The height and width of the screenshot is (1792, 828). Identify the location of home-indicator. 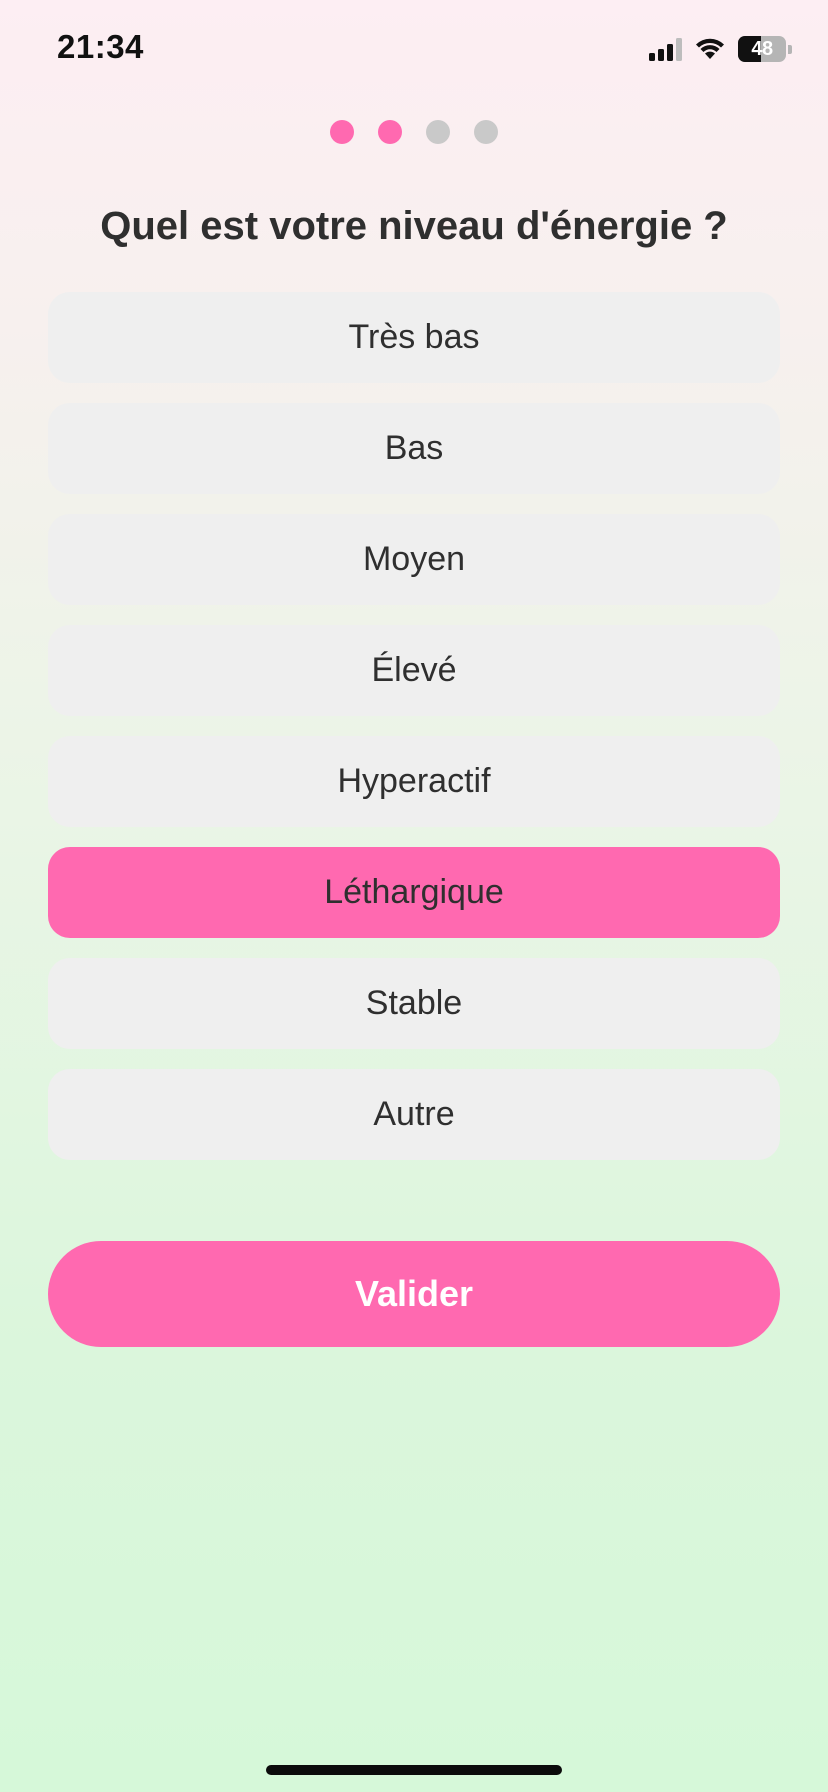
(414, 1770).